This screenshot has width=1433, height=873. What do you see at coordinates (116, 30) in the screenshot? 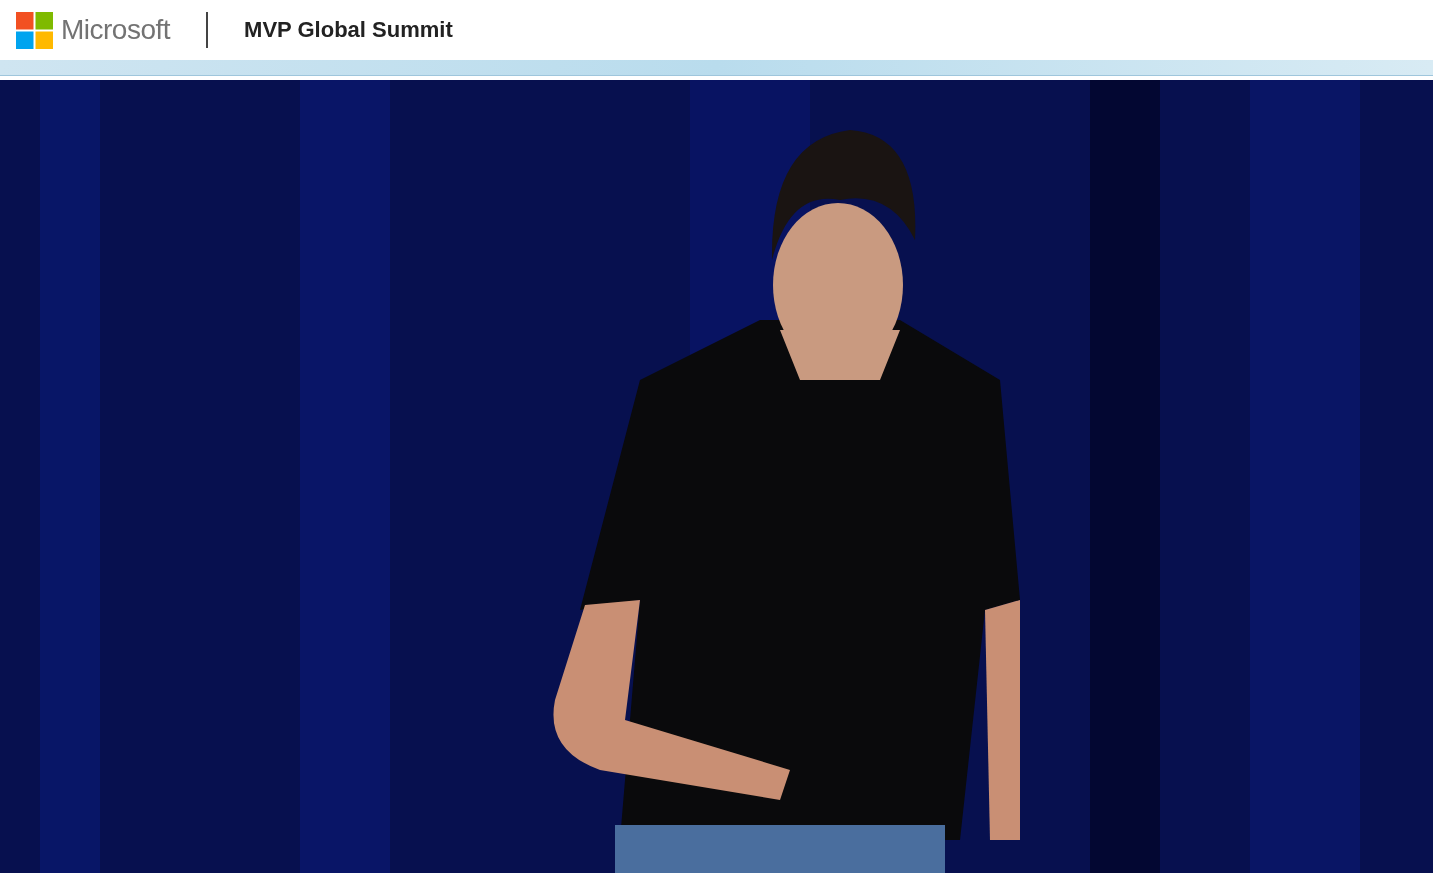
I see `brand-name: Microsoft` at bounding box center [116, 30].